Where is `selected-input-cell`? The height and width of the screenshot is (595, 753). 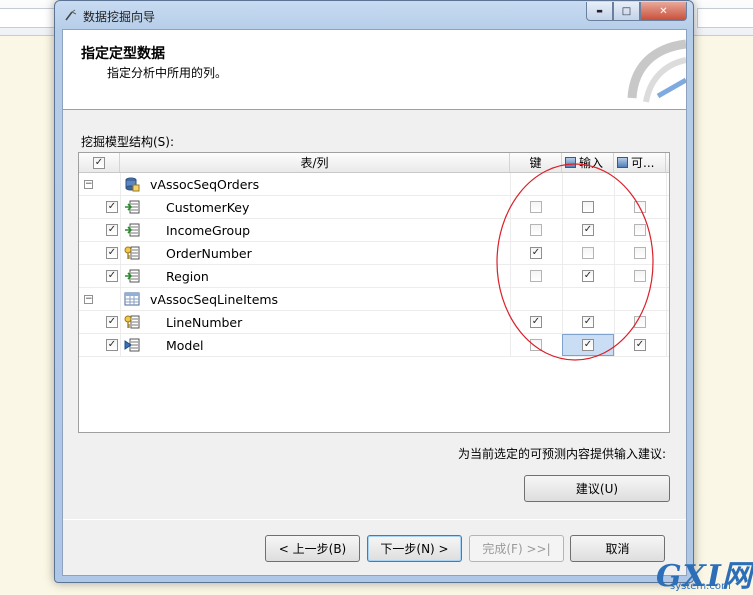 selected-input-cell is located at coordinates (588, 345).